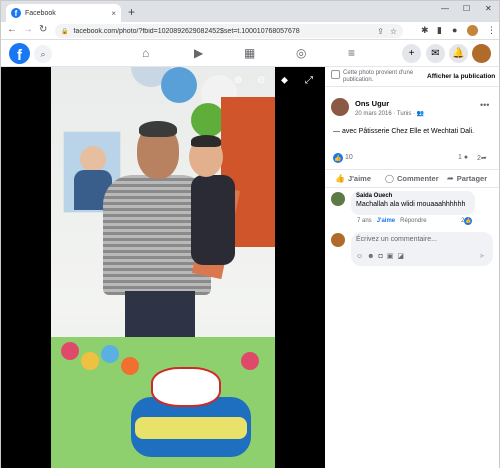  Describe the element at coordinates (411, 53) in the screenshot. I see `create-plus-icon: +` at that location.